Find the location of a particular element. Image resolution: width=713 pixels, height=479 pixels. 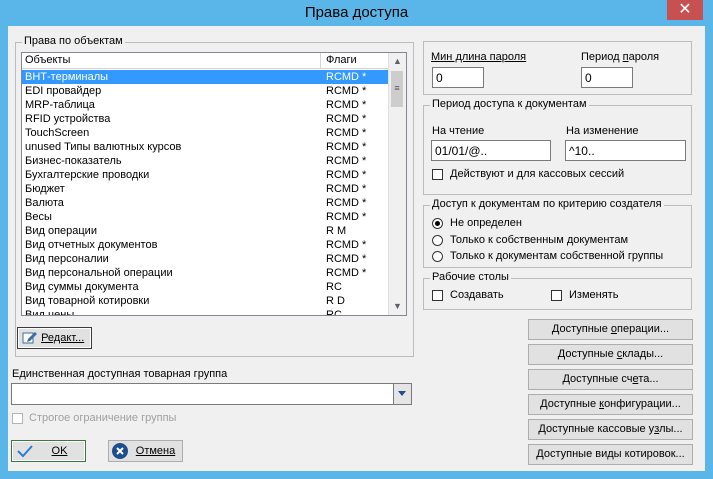

table-row: unused Типы валютных курсов RCMD * is located at coordinates (206, 147).